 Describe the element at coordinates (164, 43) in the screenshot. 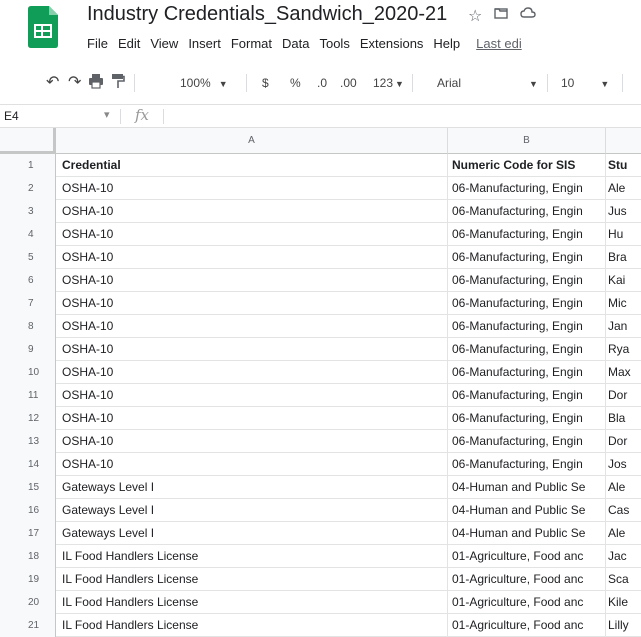

I see `menu-view: View` at that location.